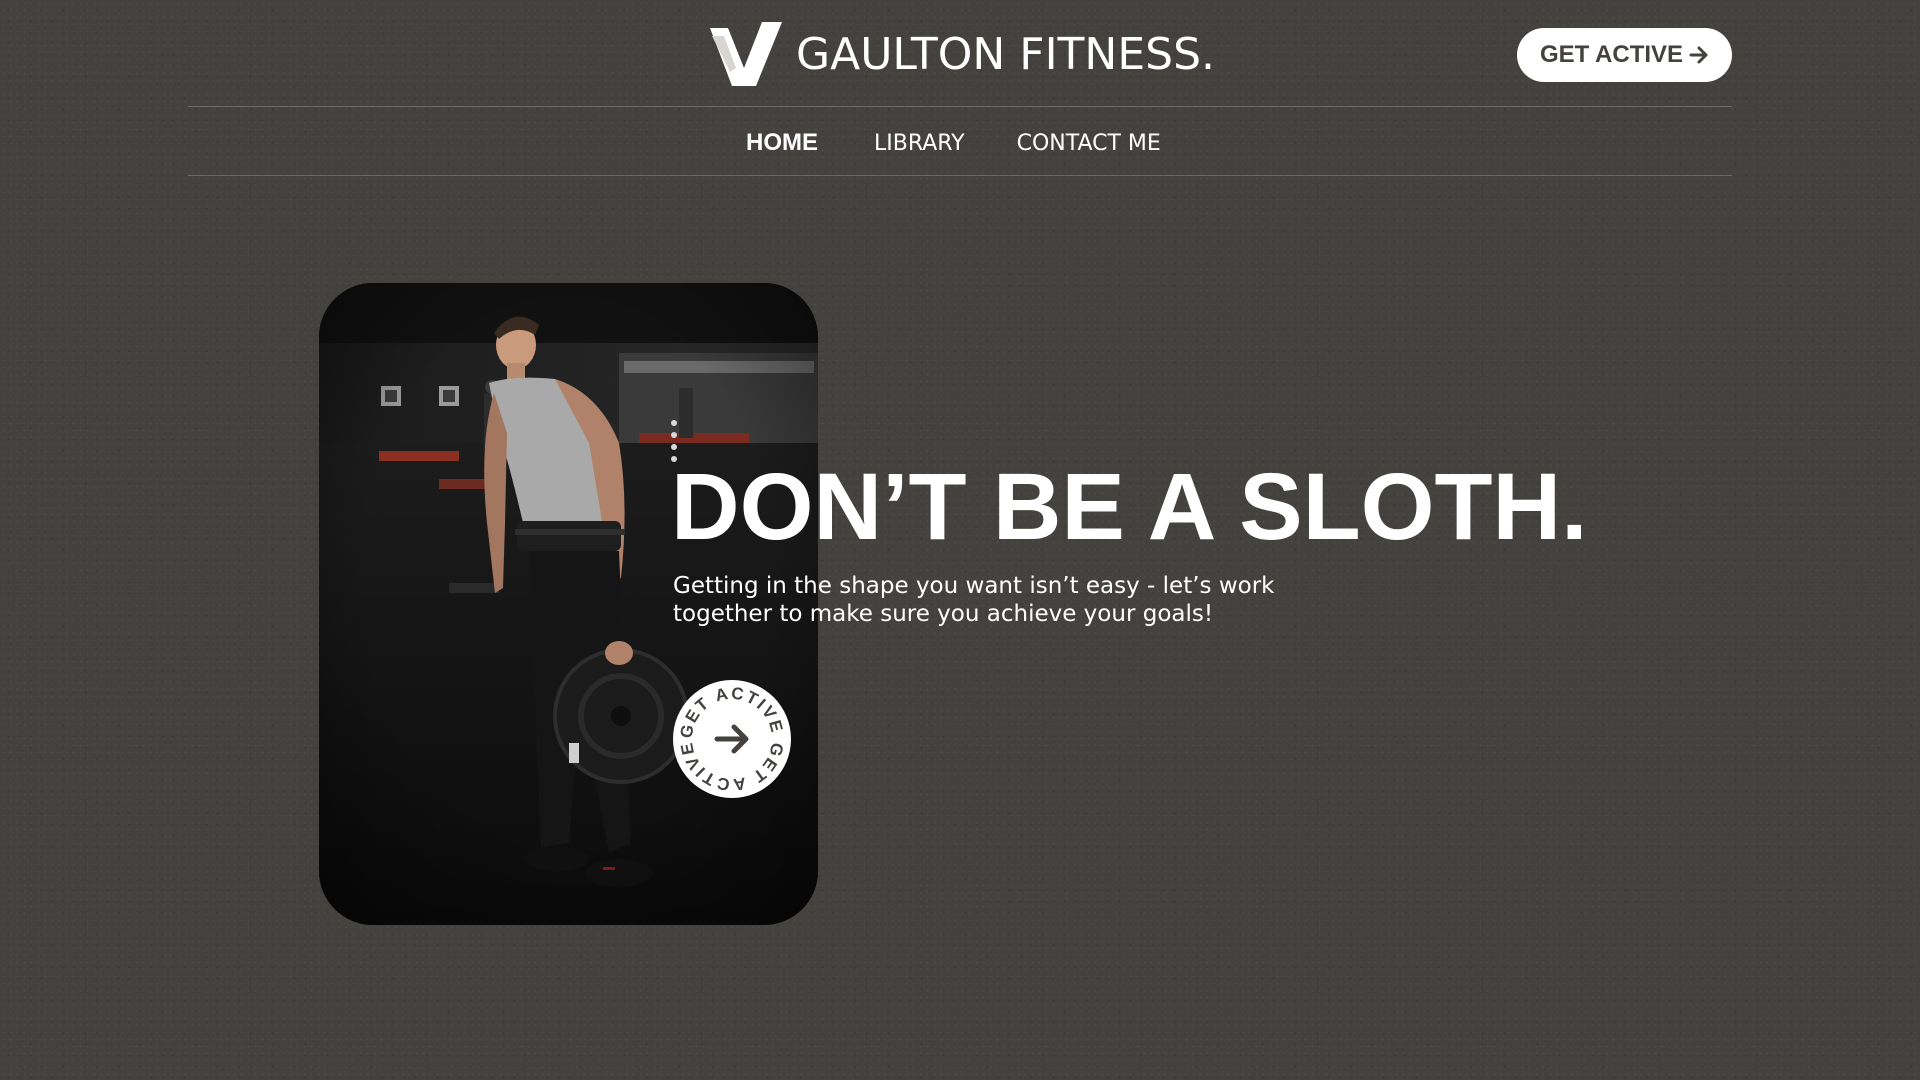 This screenshot has height=1080, width=1920. What do you see at coordinates (1089, 143) in the screenshot?
I see `nav-item-contact-me: CONTACT ME` at bounding box center [1089, 143].